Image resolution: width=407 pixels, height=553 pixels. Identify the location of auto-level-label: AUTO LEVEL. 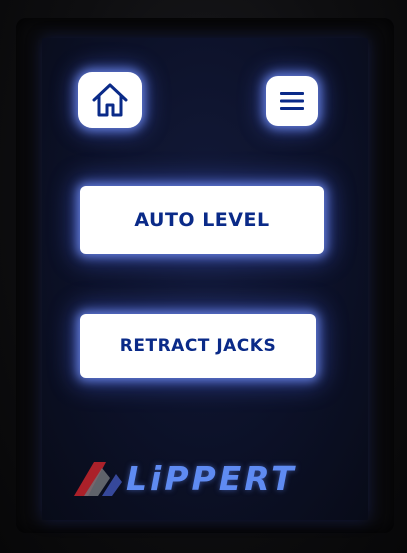
(202, 220).